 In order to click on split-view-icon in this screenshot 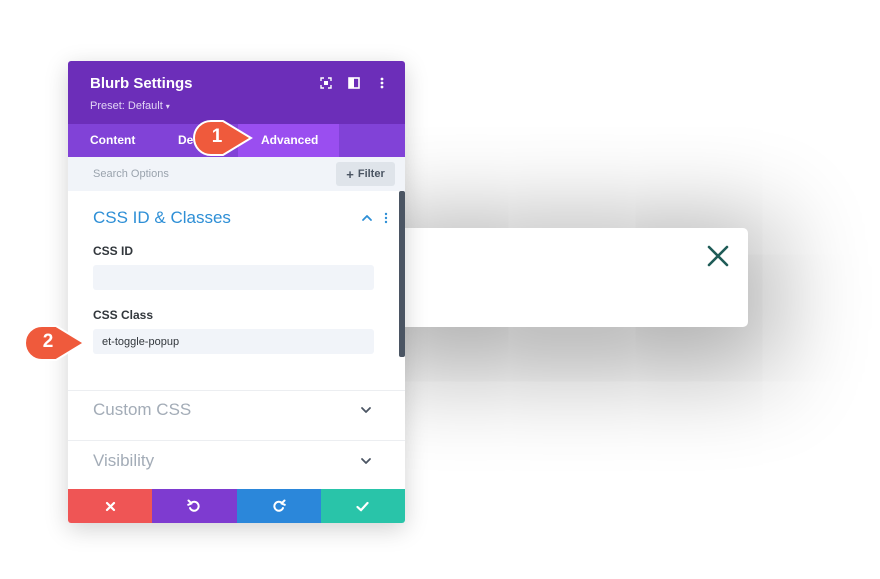, I will do `click(354, 83)`.